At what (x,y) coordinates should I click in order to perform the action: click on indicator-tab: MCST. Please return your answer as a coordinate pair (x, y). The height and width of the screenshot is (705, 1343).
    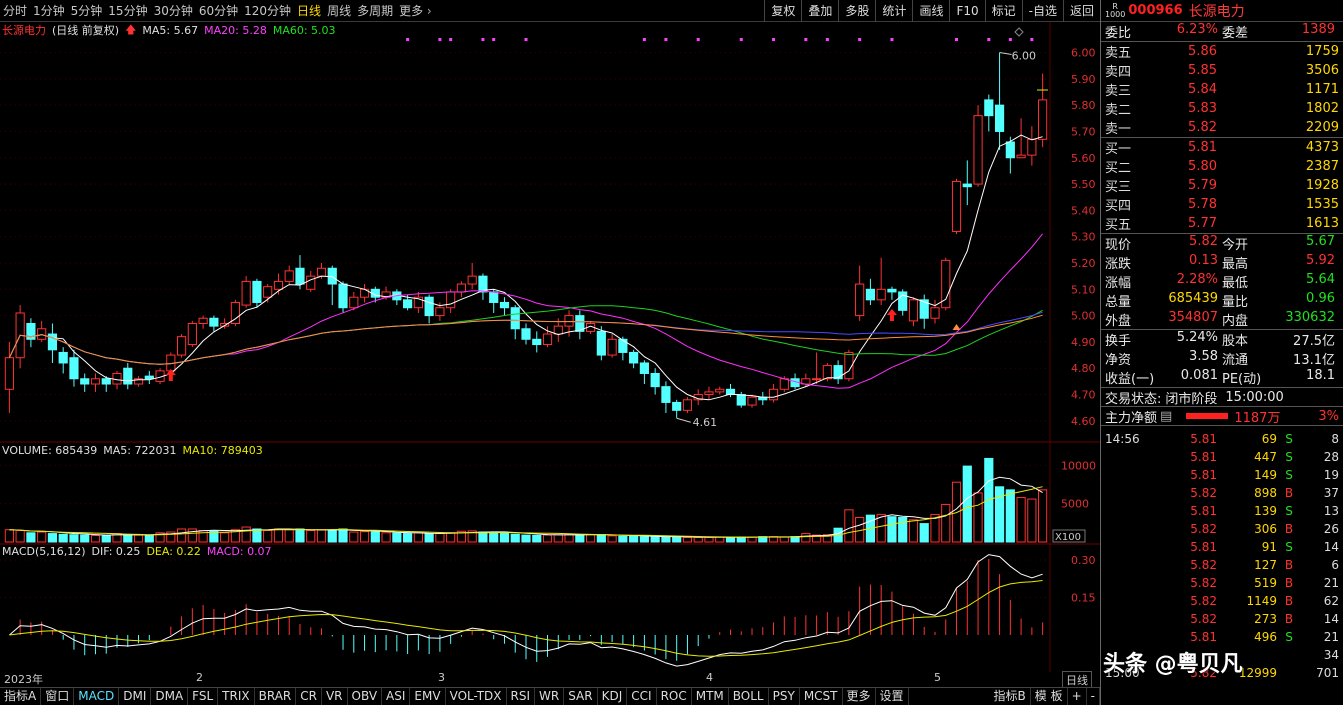
    Looking at the image, I should click on (821, 696).